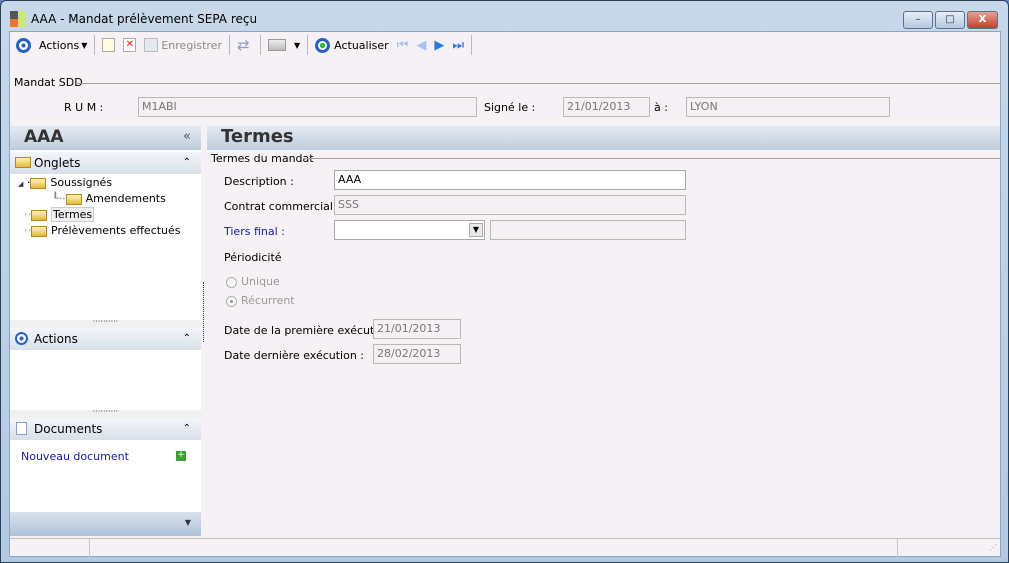 This screenshot has height=563, width=1009. What do you see at coordinates (105, 429) in the screenshot?
I see `documents-header: Documents ⌃` at bounding box center [105, 429].